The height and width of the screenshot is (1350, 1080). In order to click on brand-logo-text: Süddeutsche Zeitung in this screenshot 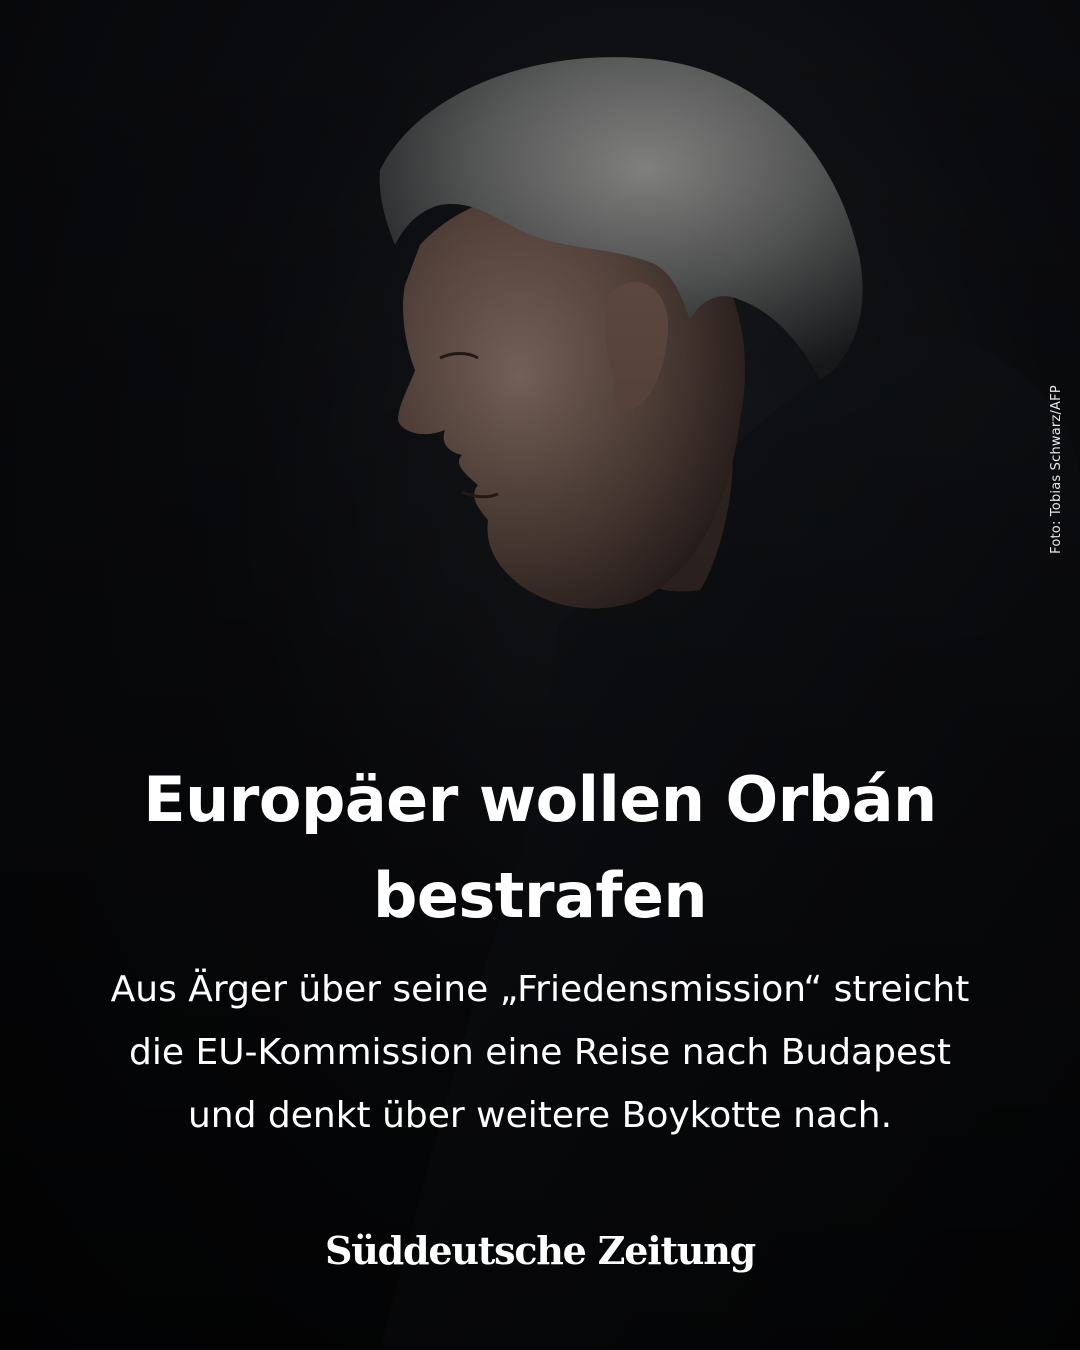, I will do `click(540, 1250)`.